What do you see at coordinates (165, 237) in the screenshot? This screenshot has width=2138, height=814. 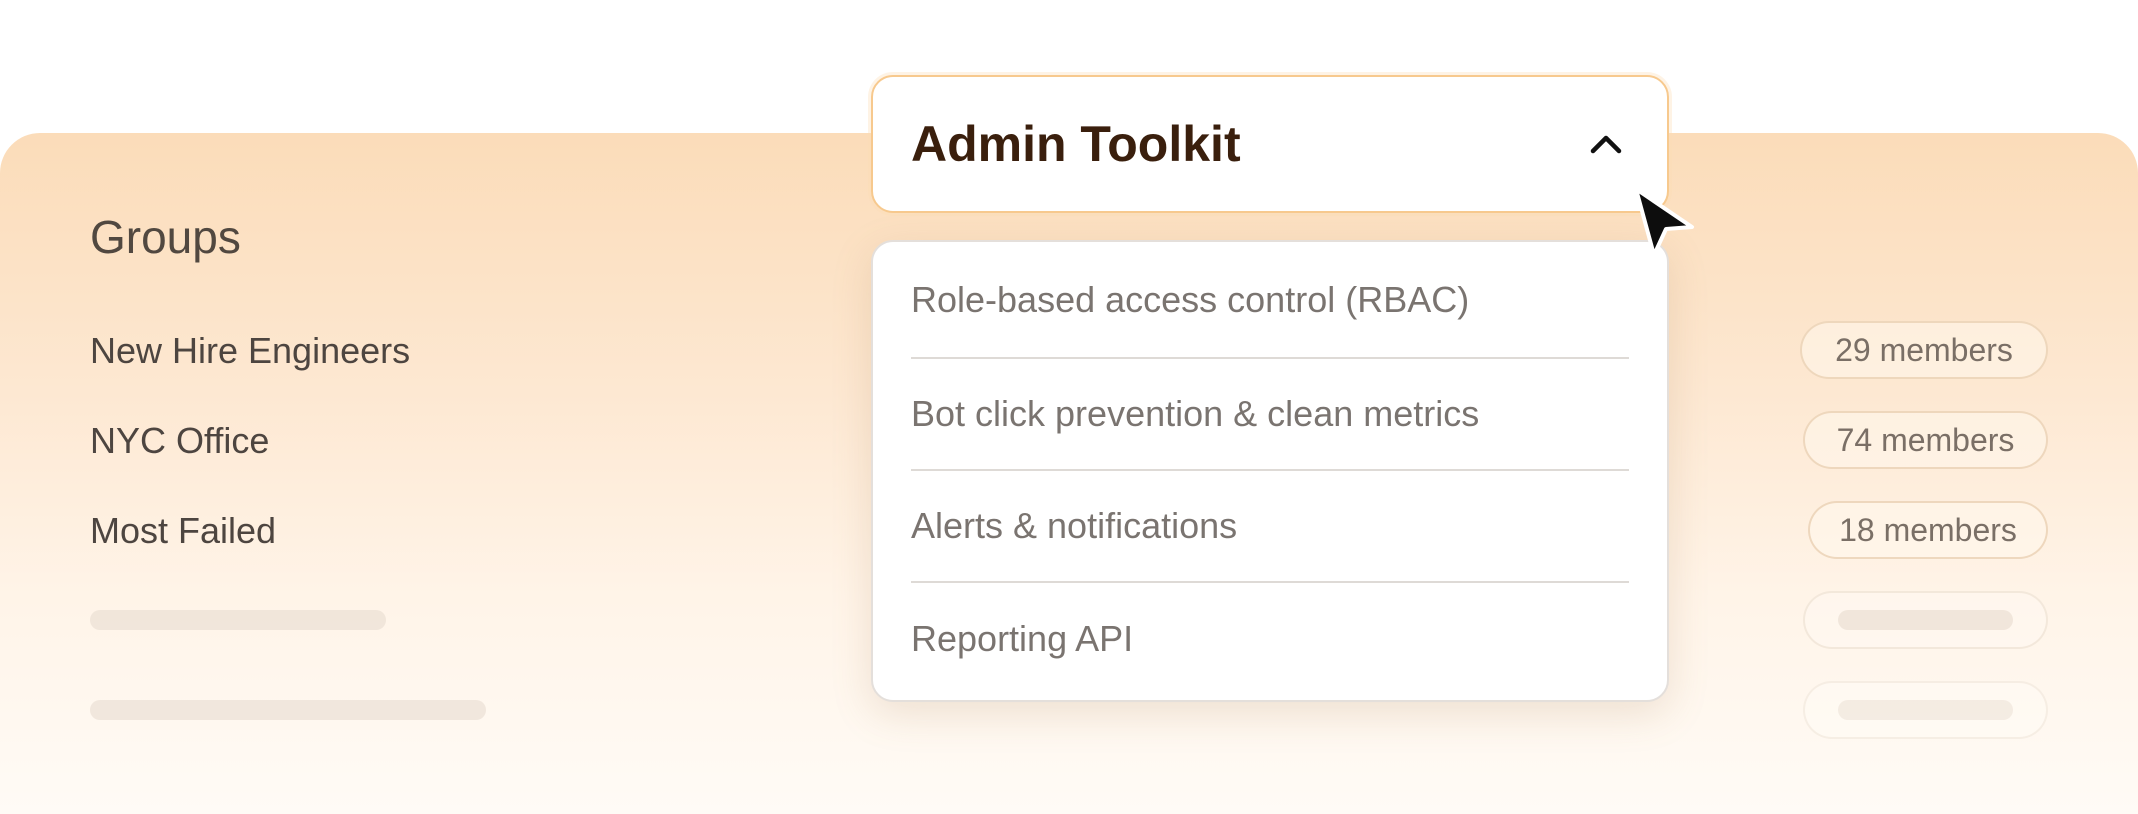 I see `groups-title: Groups` at bounding box center [165, 237].